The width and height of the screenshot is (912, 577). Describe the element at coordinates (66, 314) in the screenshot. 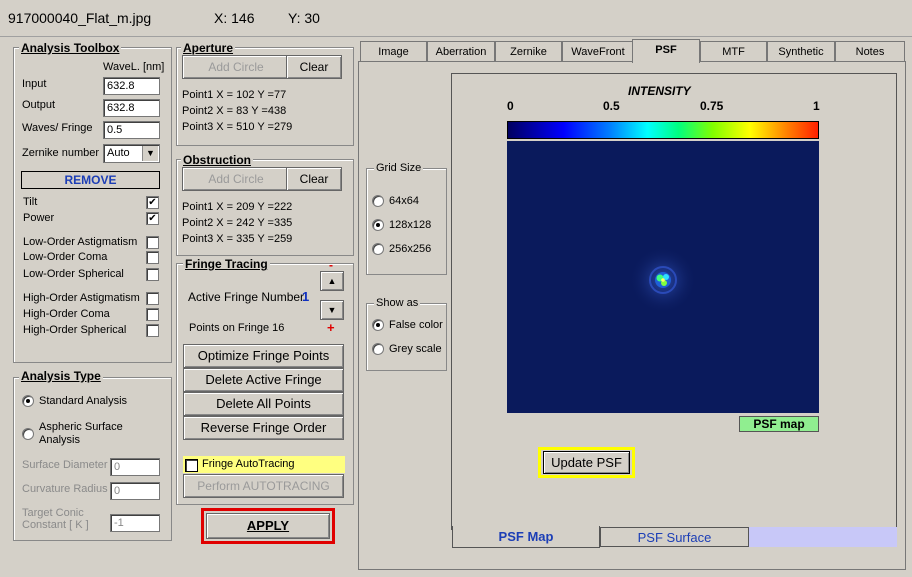

I see `term-label-high-coma: High-Order Coma` at that location.